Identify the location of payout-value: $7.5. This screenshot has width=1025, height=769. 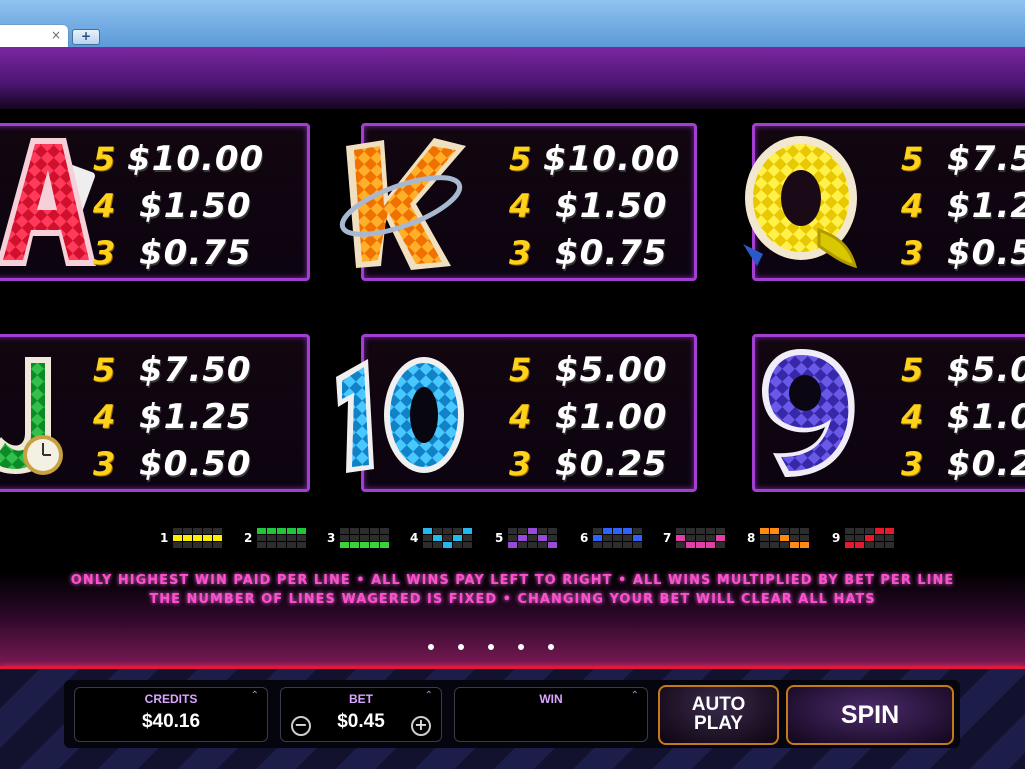
(986, 159).